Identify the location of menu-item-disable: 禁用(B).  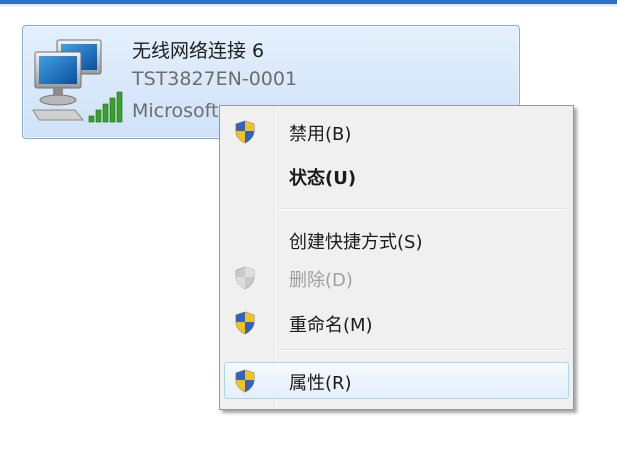
(396, 131).